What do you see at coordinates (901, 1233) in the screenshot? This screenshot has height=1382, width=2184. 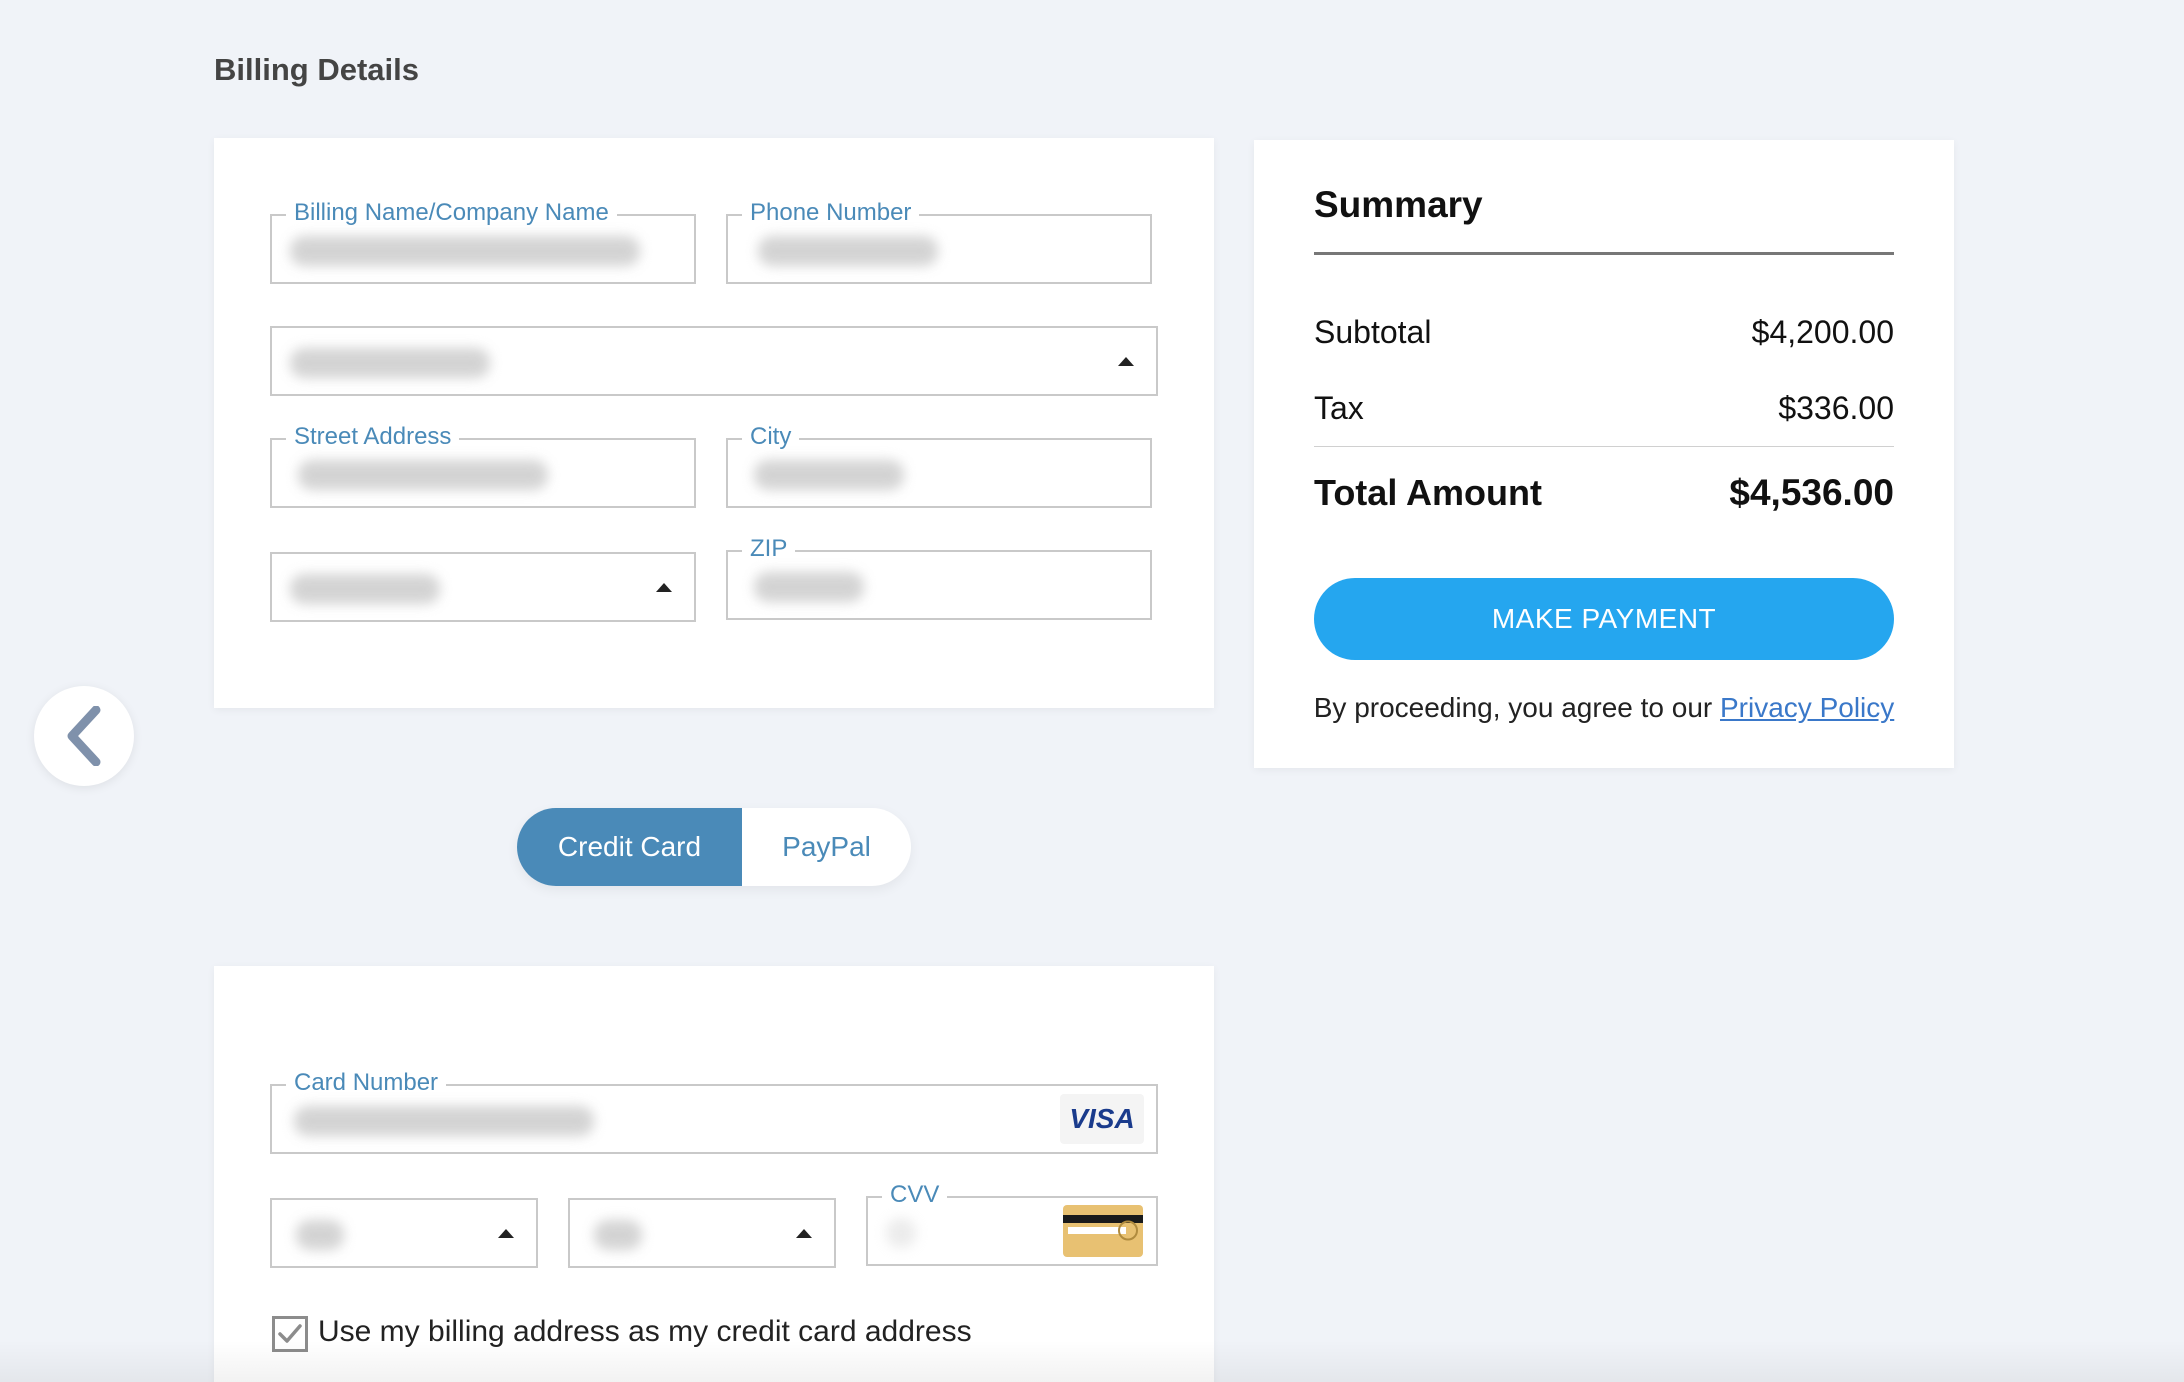 I see `cvv-value` at bounding box center [901, 1233].